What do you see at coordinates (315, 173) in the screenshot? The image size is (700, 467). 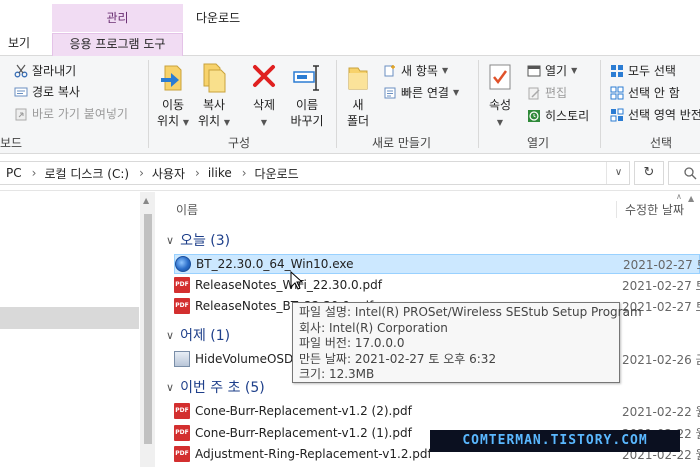 I see `breadcrumb: PC › 로컬 디스크 (C:) › 사용자 › ilike › 다운로드 ∨` at bounding box center [315, 173].